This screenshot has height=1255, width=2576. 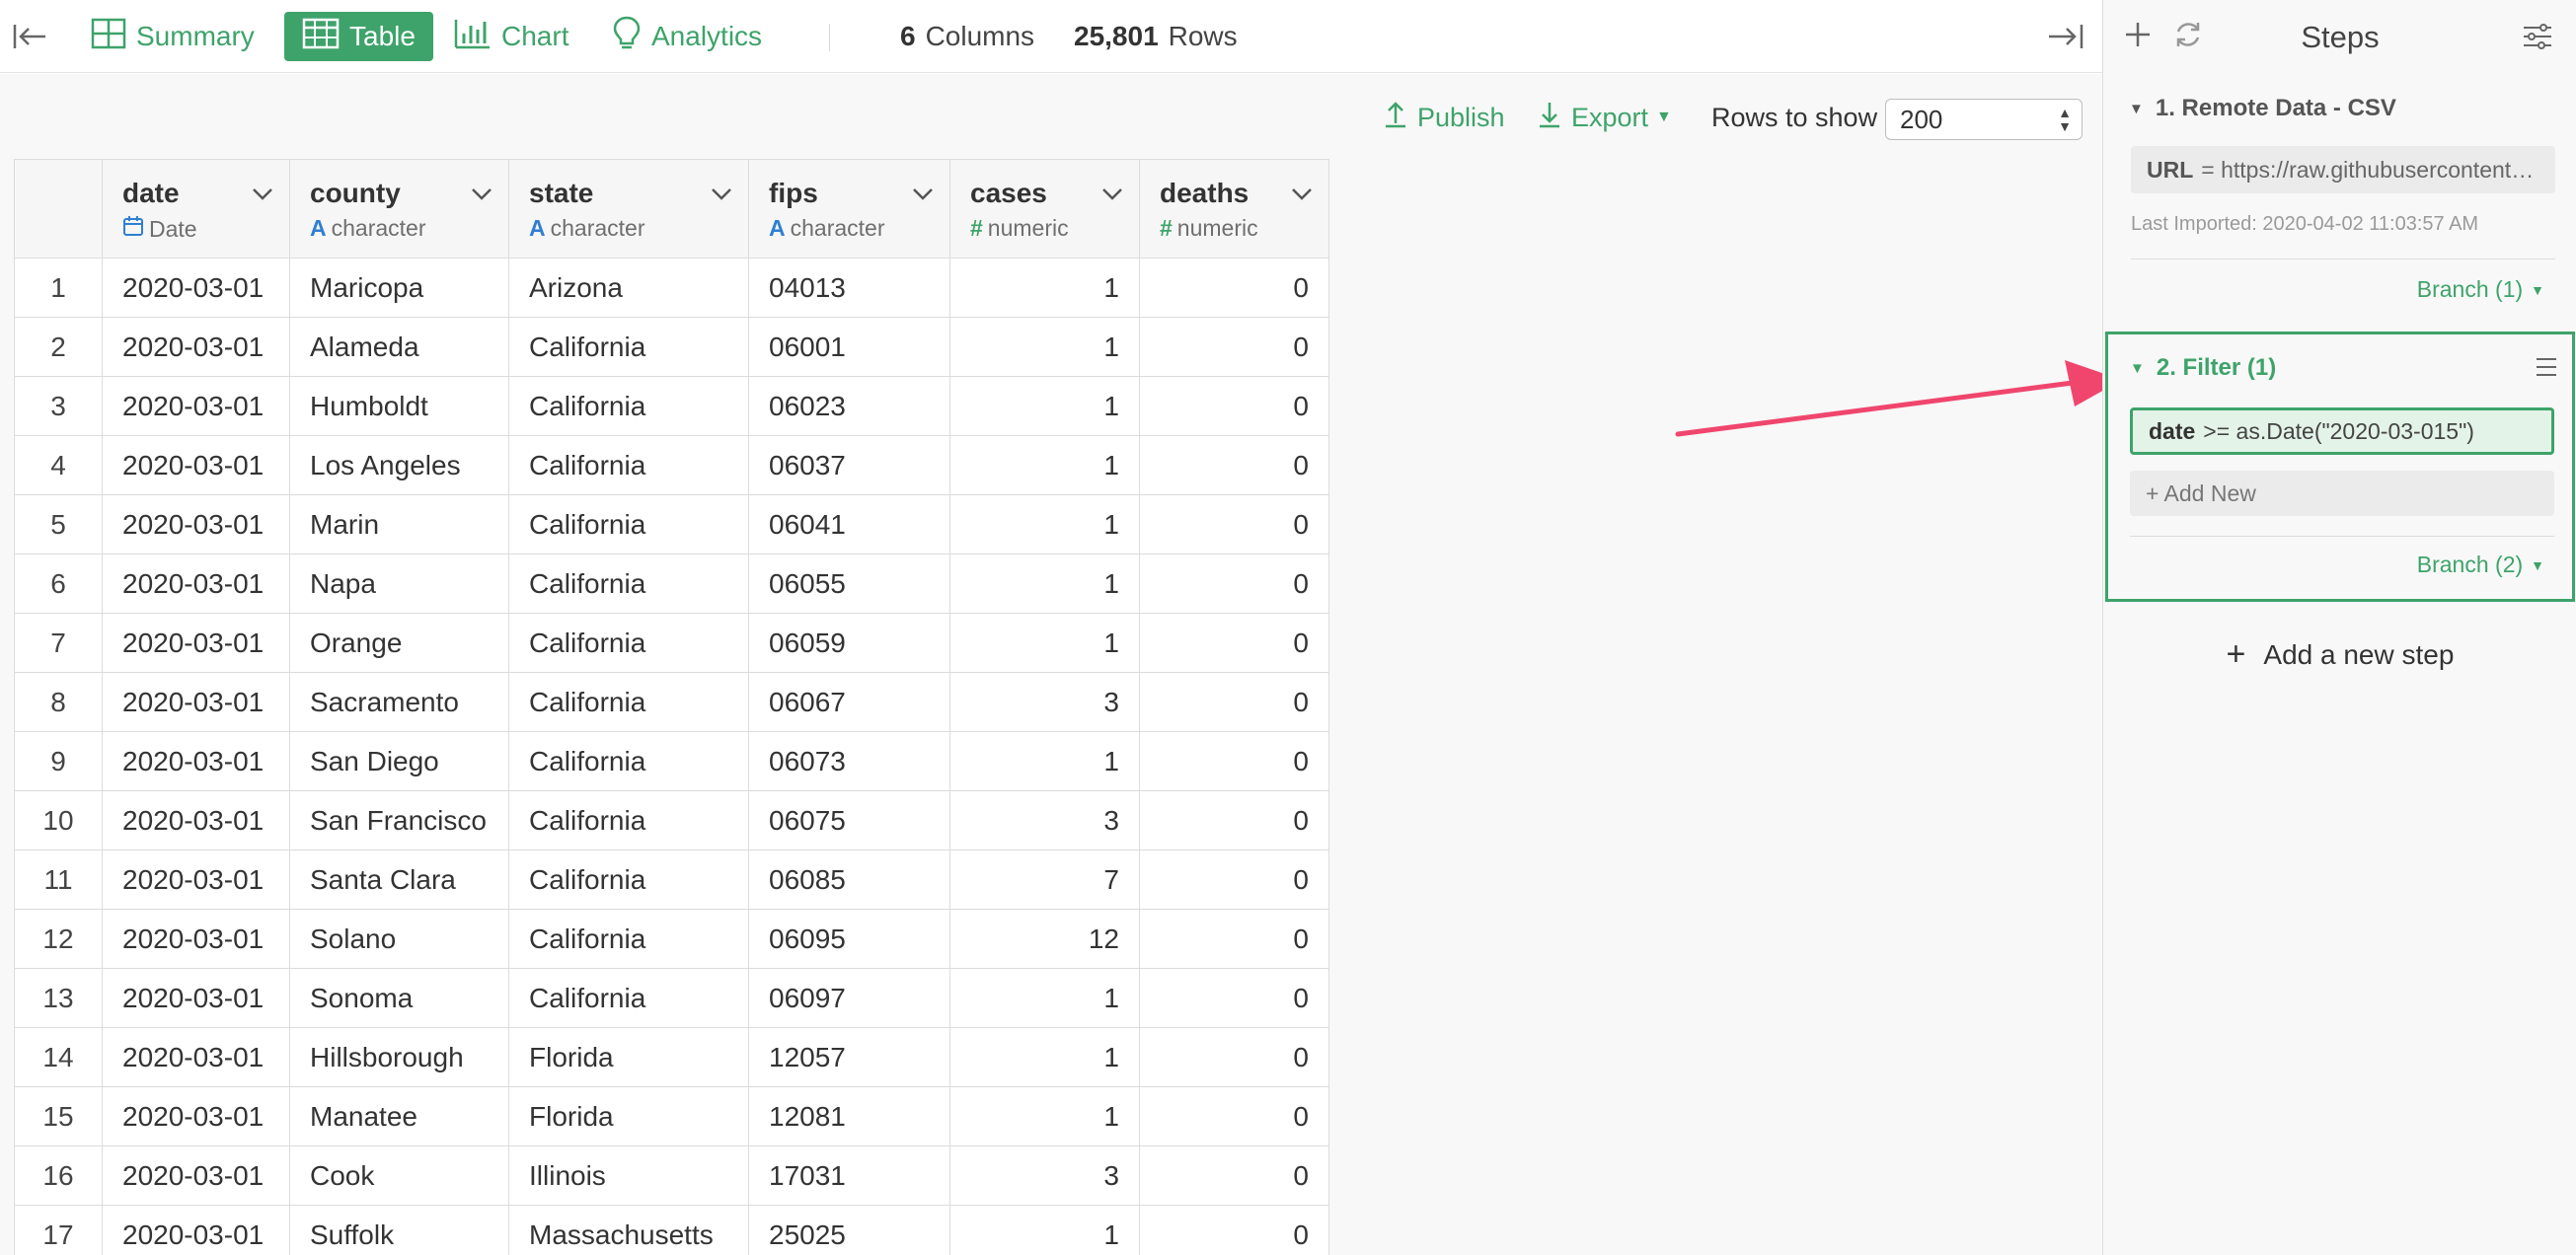 I want to click on condition-key: date, so click(x=2172, y=430).